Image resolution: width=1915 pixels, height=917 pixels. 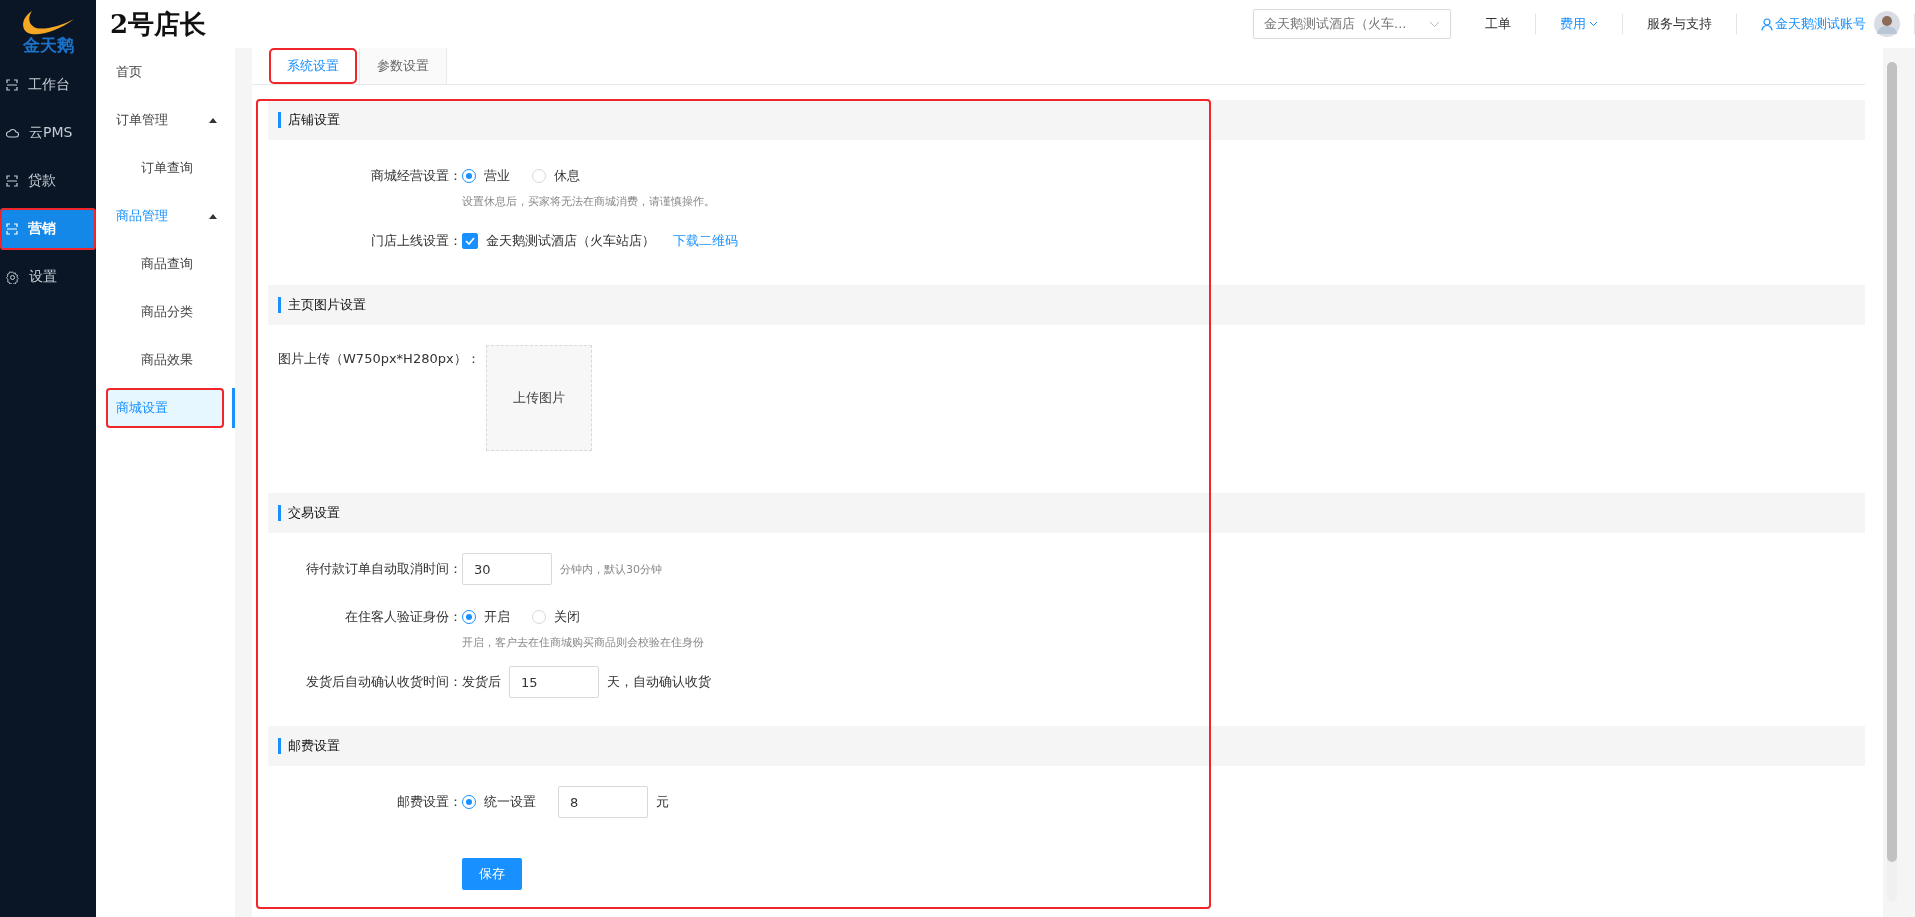 I want to click on settings-icon, so click(x=12, y=277).